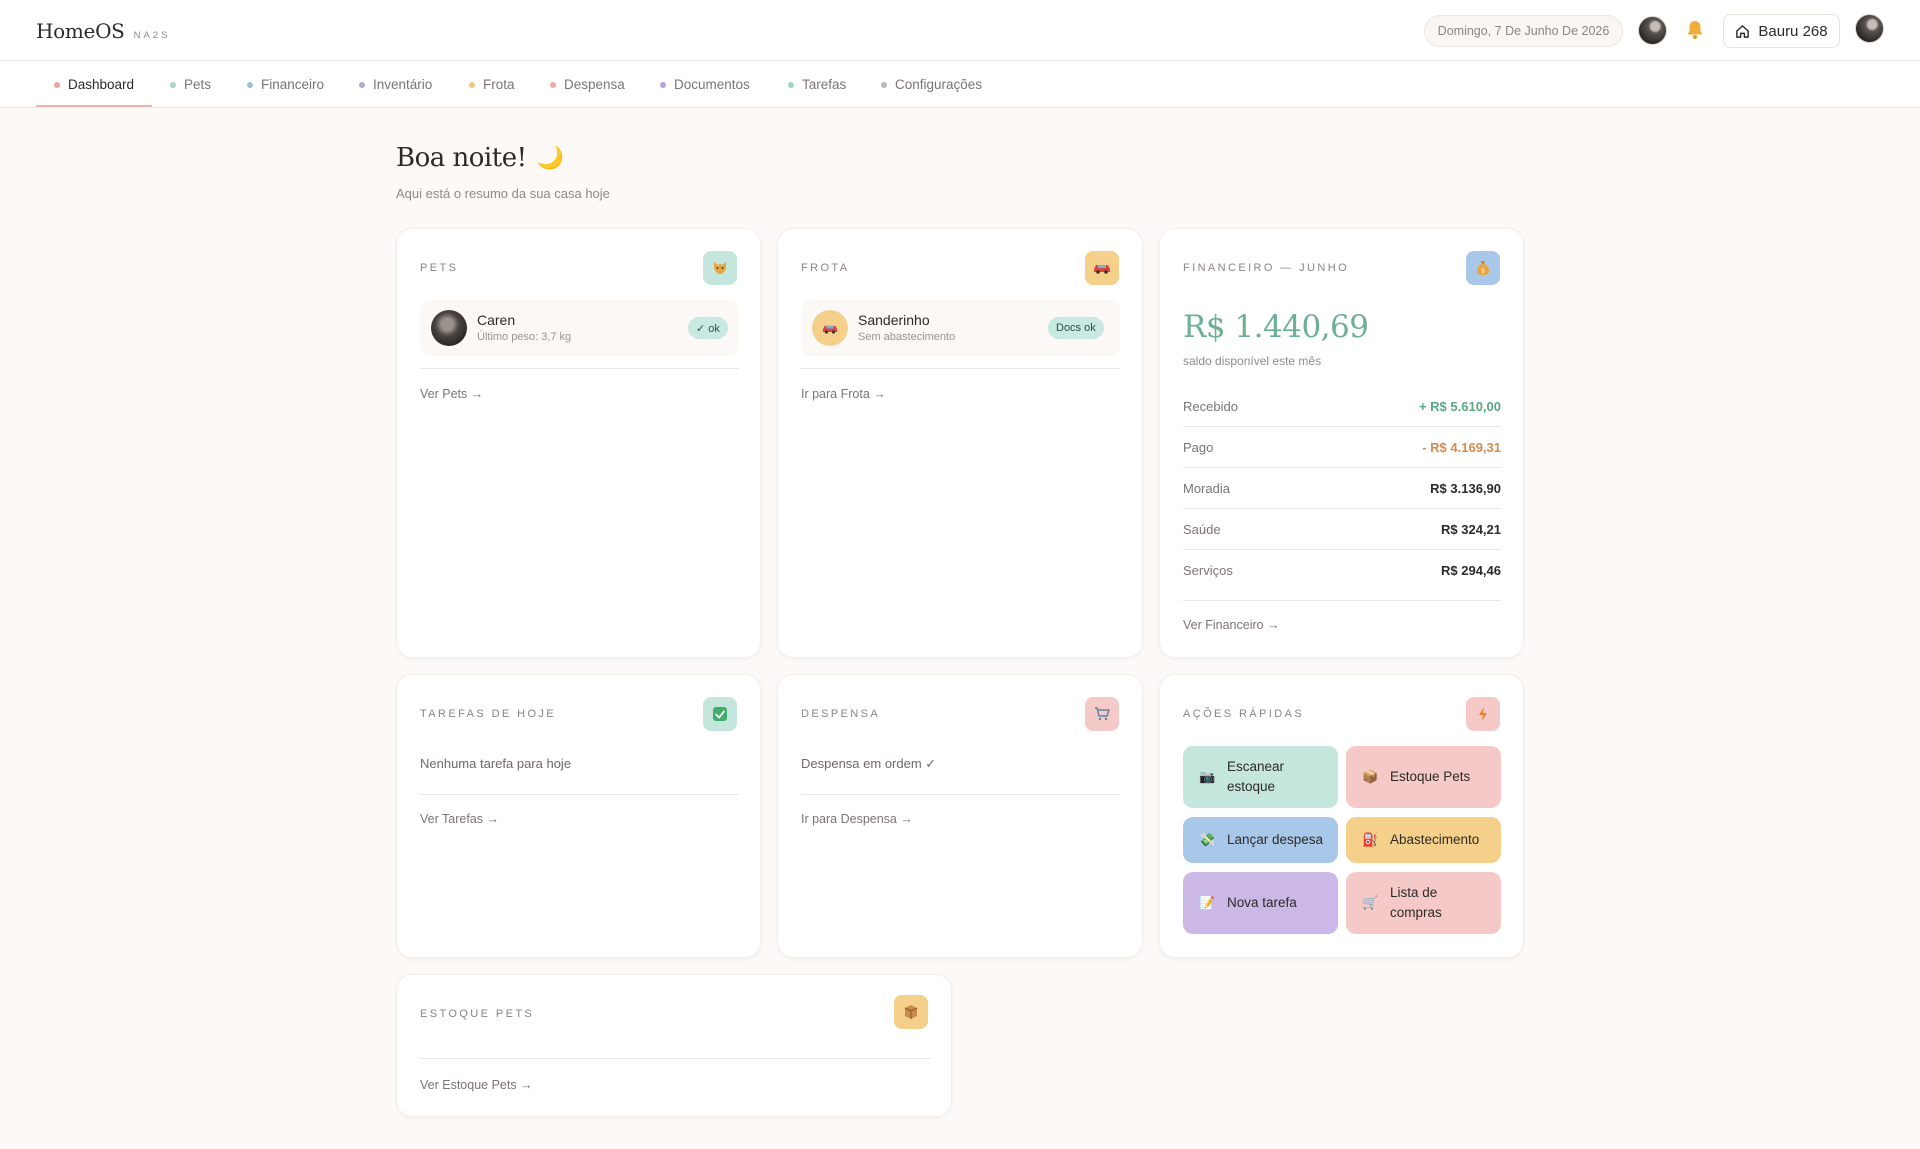  Describe the element at coordinates (1370, 902) in the screenshot. I see `cart-icon: 🛒` at that location.